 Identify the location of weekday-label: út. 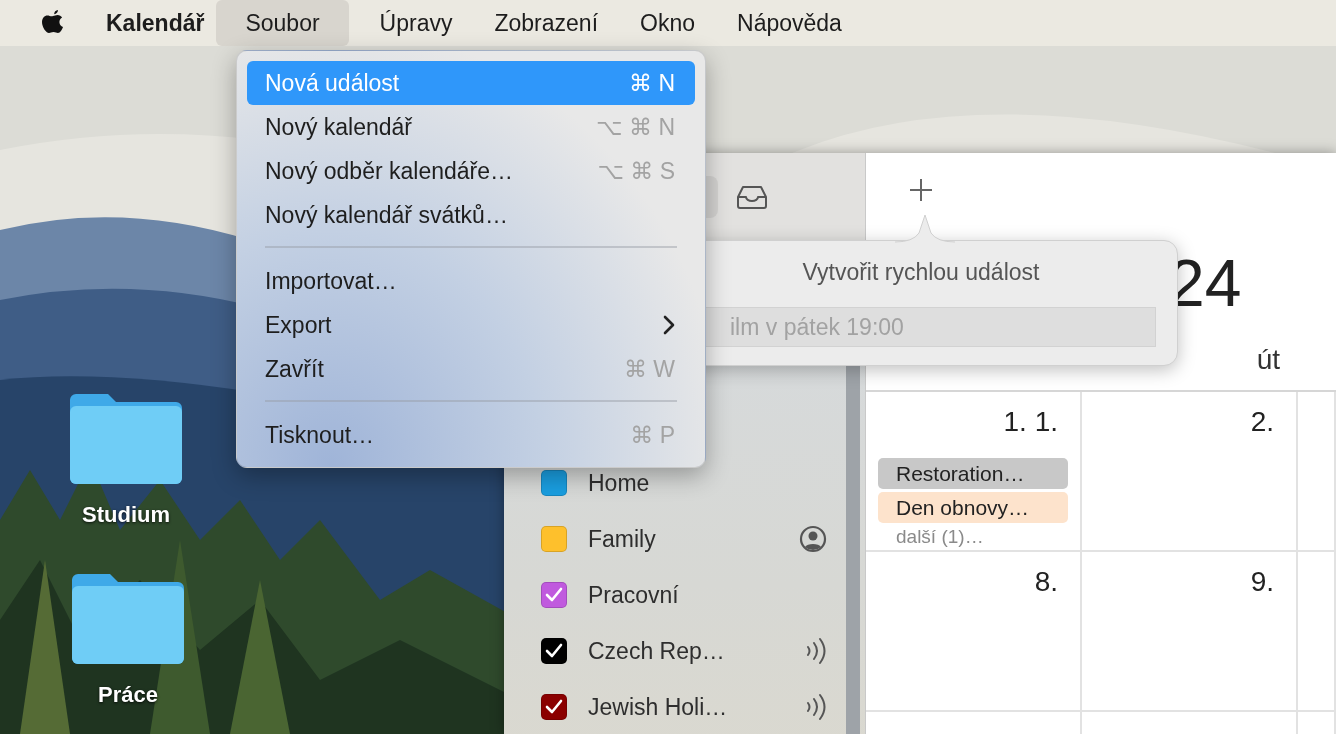
(1268, 360).